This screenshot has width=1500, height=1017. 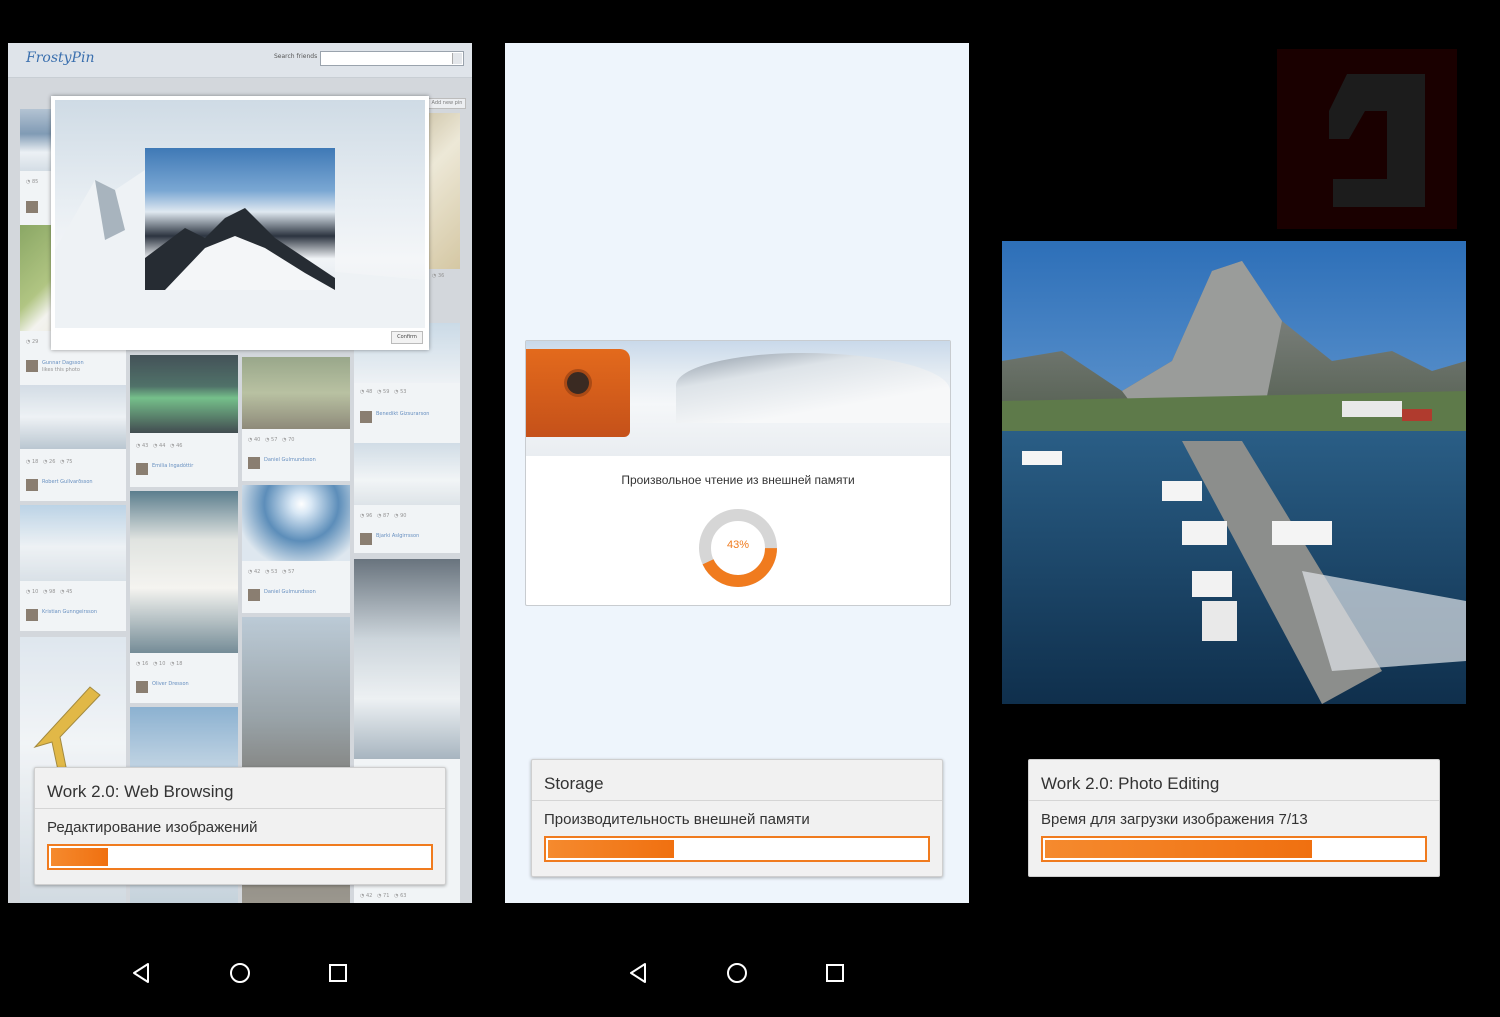 I want to click on card-title: Work 2.0: Photo Editing, so click(x=1130, y=783).